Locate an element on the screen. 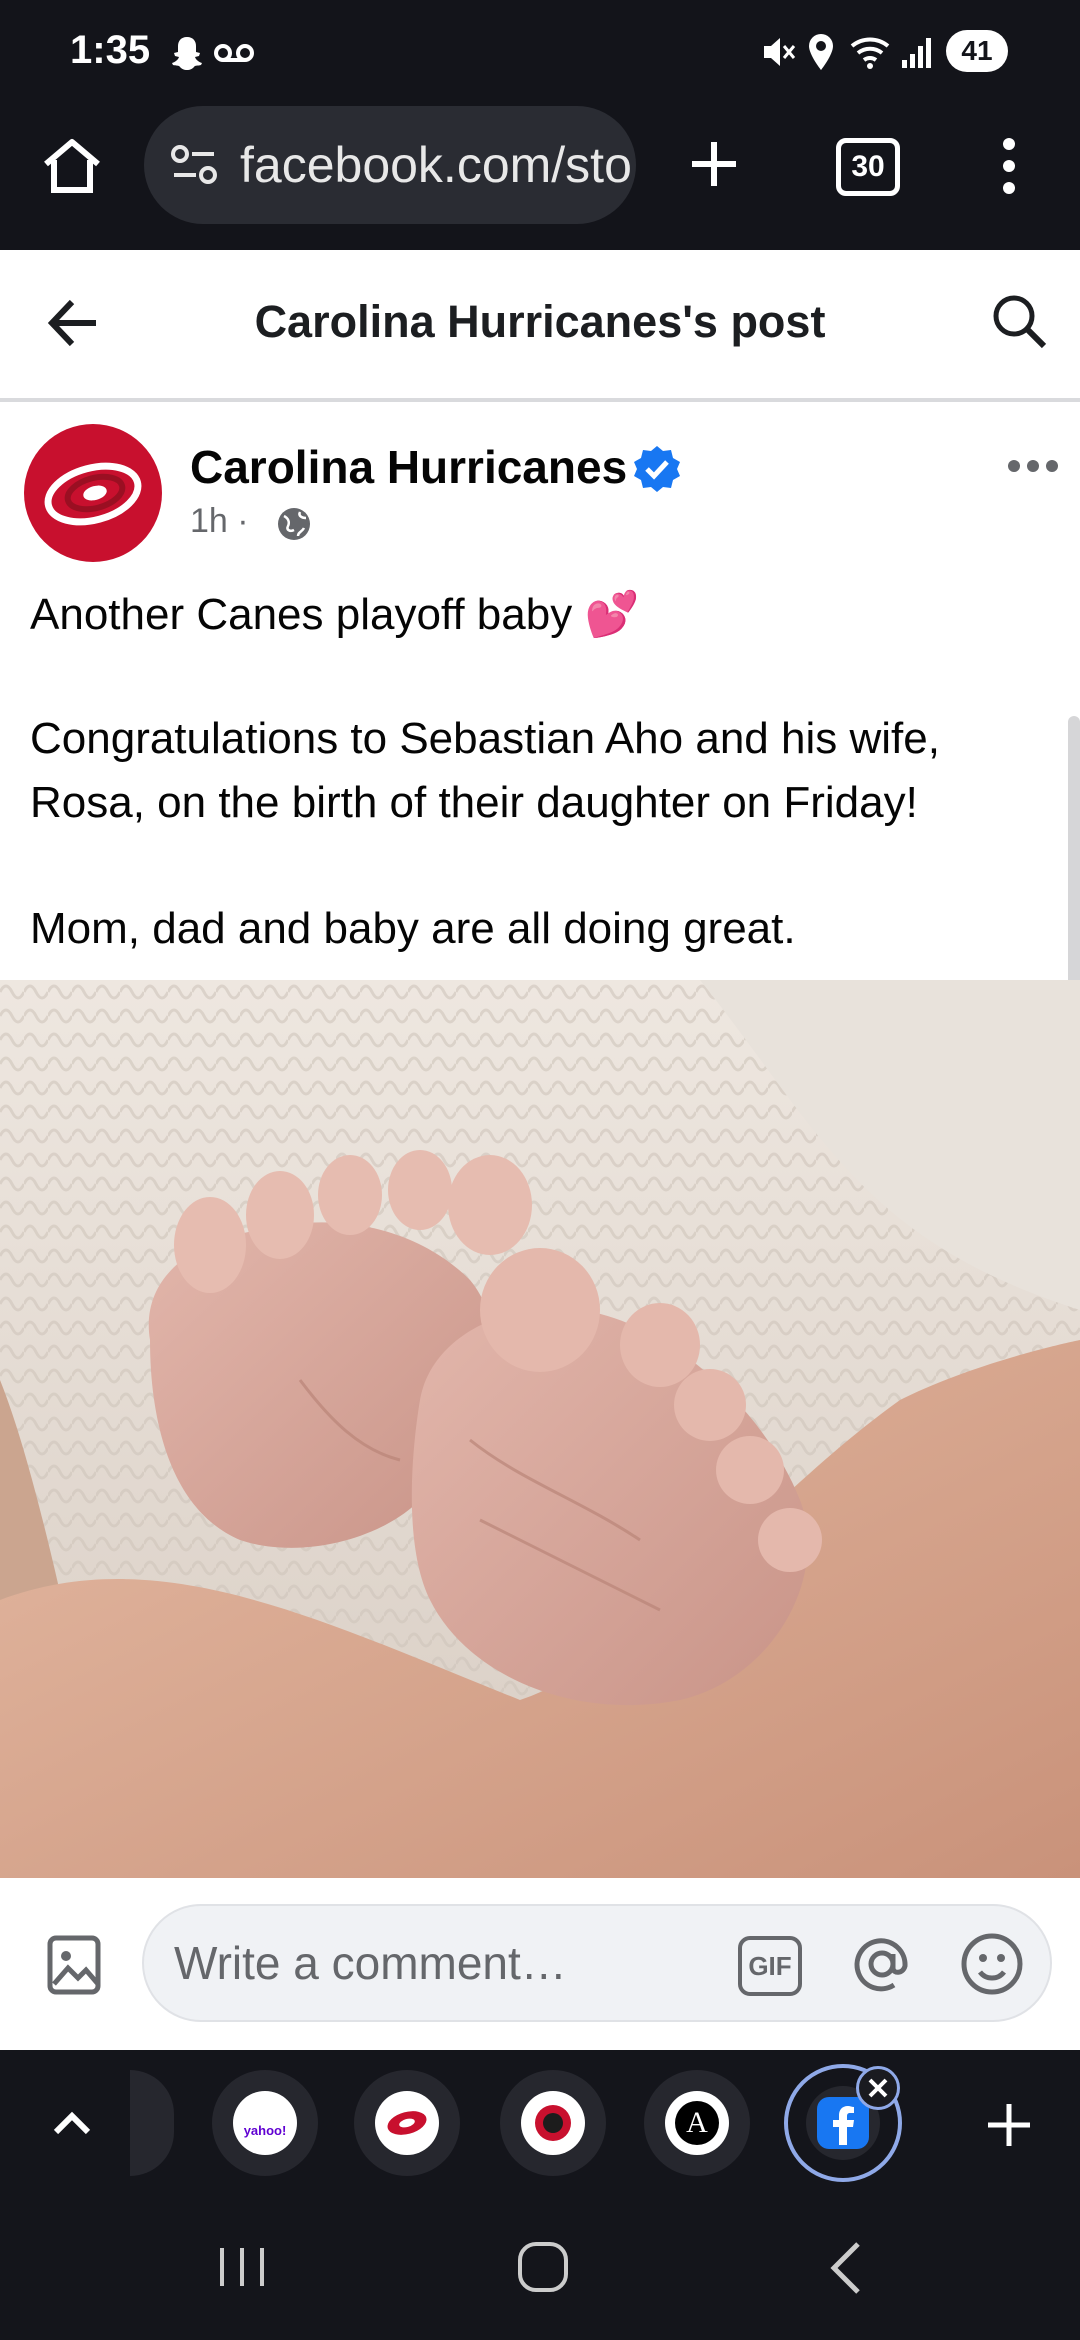 This screenshot has width=1080, height=2340. page-title: Carolina Hurricanes's post is located at coordinates (540, 321).